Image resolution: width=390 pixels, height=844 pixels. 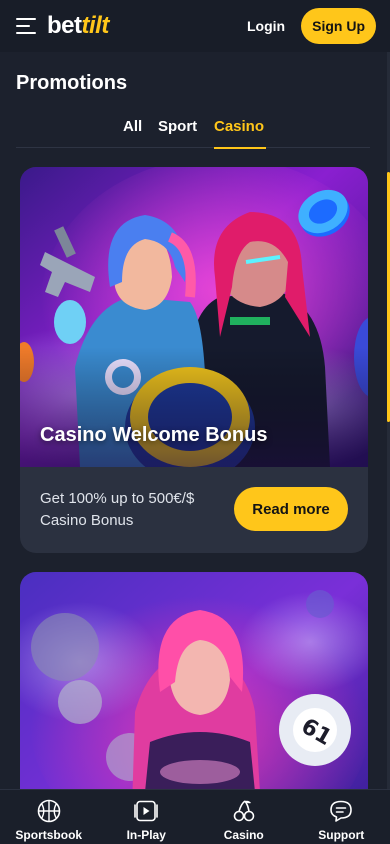 I want to click on tab-sport: Sport, so click(x=177, y=133).